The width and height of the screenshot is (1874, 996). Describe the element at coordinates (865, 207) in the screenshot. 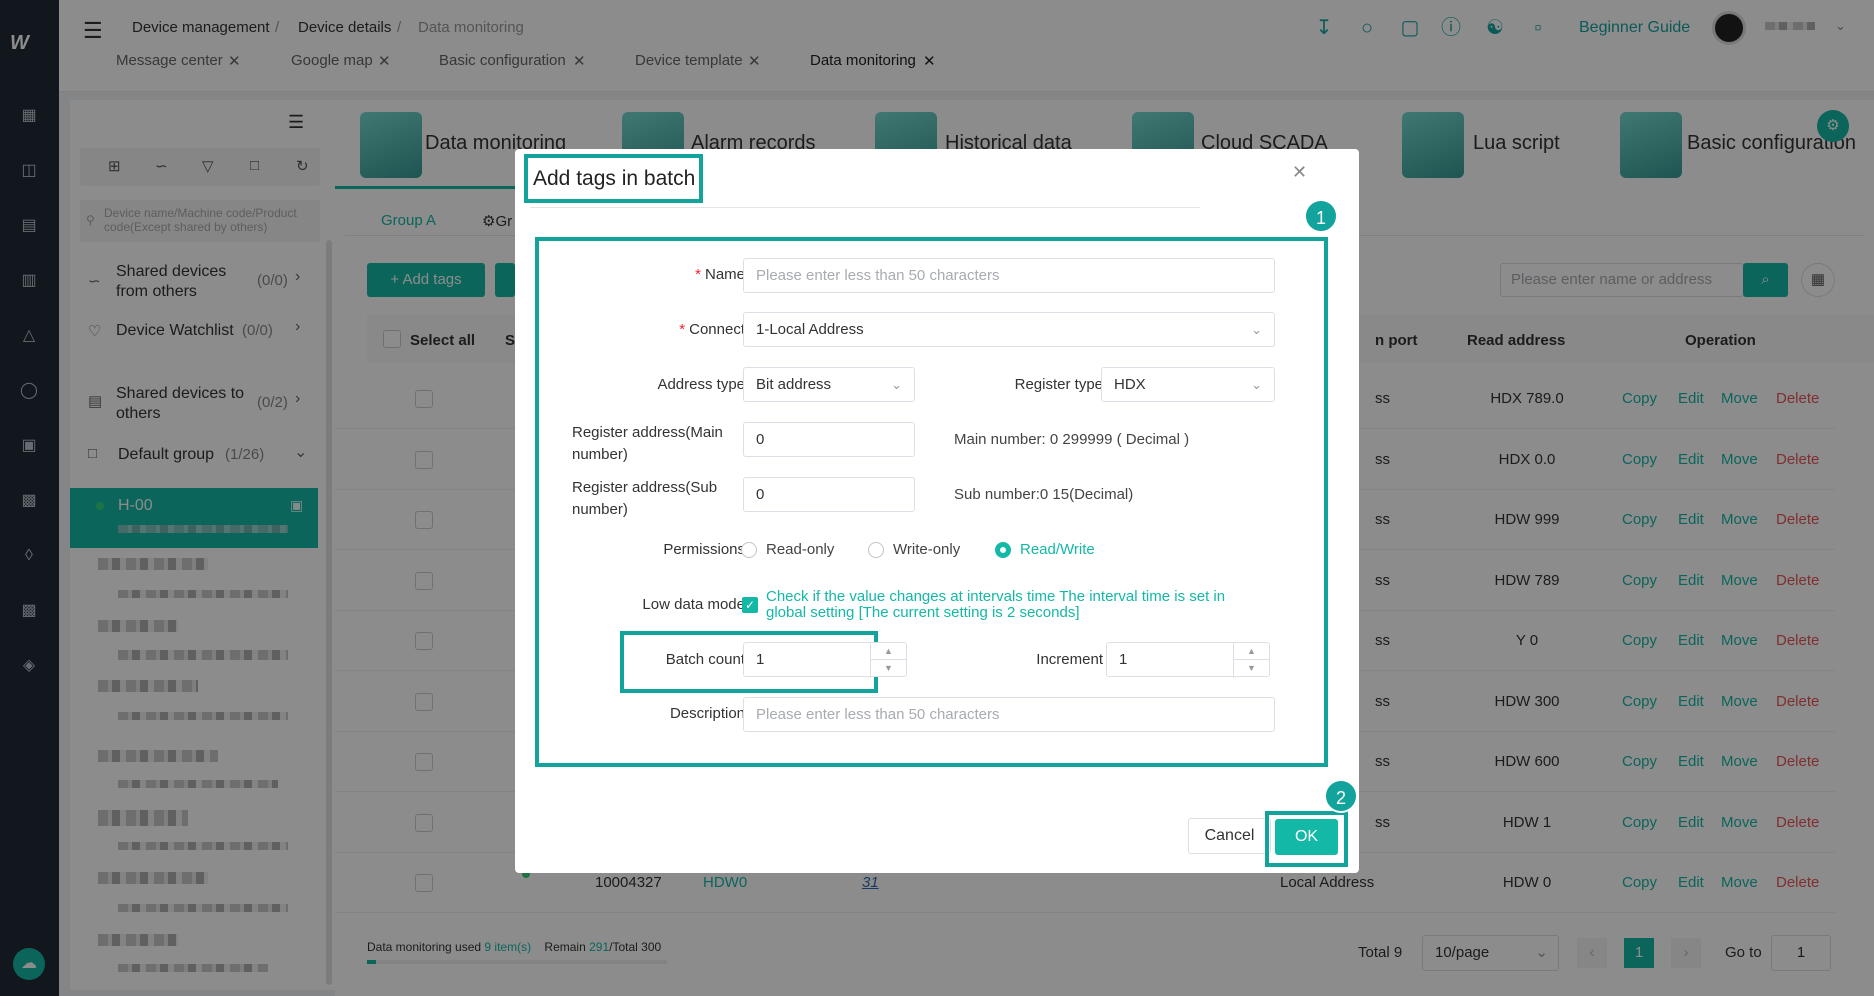

I see `dialog-divider` at that location.